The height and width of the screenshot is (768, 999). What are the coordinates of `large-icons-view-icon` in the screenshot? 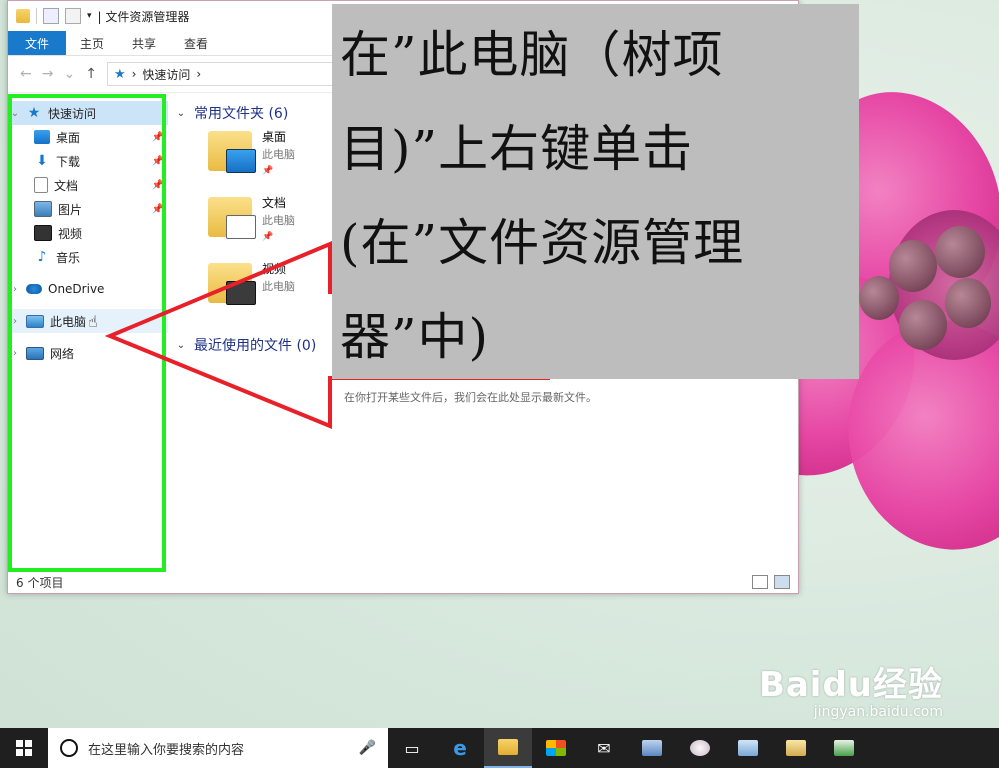 It's located at (782, 582).